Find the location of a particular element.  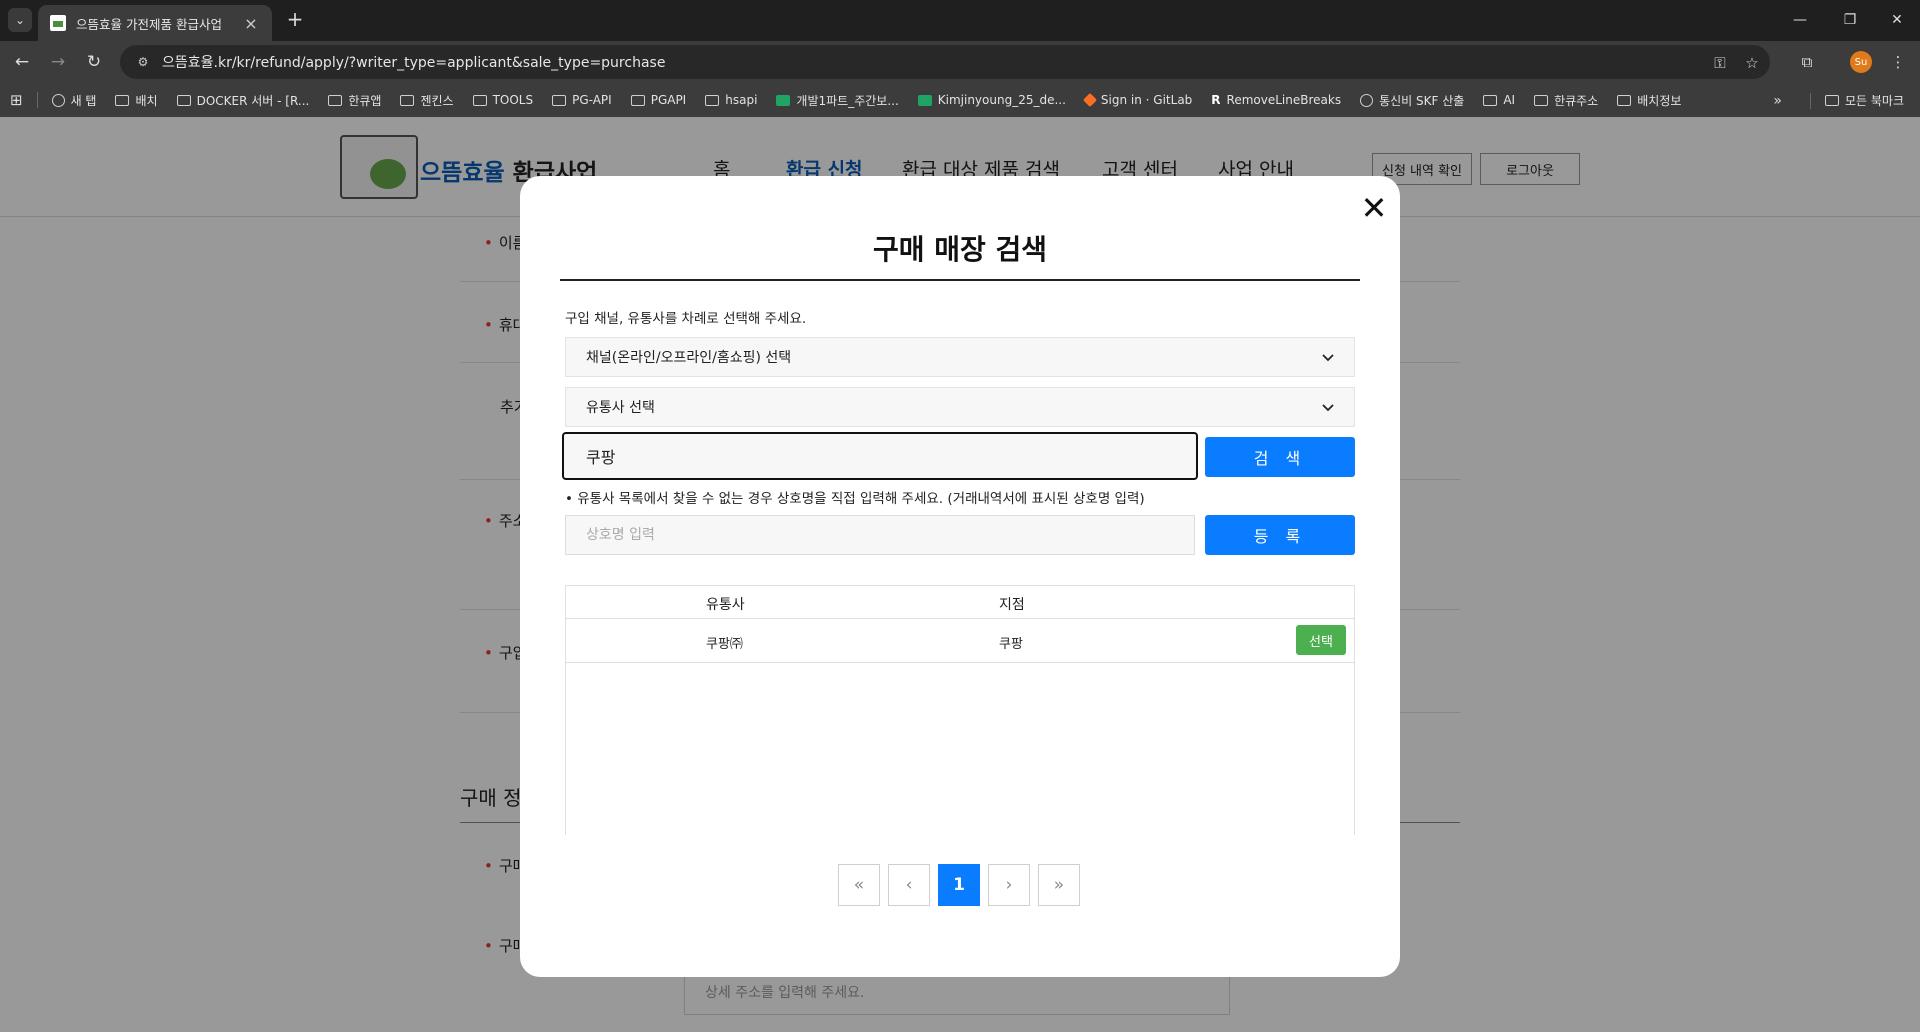

chevron-right-icon: › is located at coordinates (1009, 885).